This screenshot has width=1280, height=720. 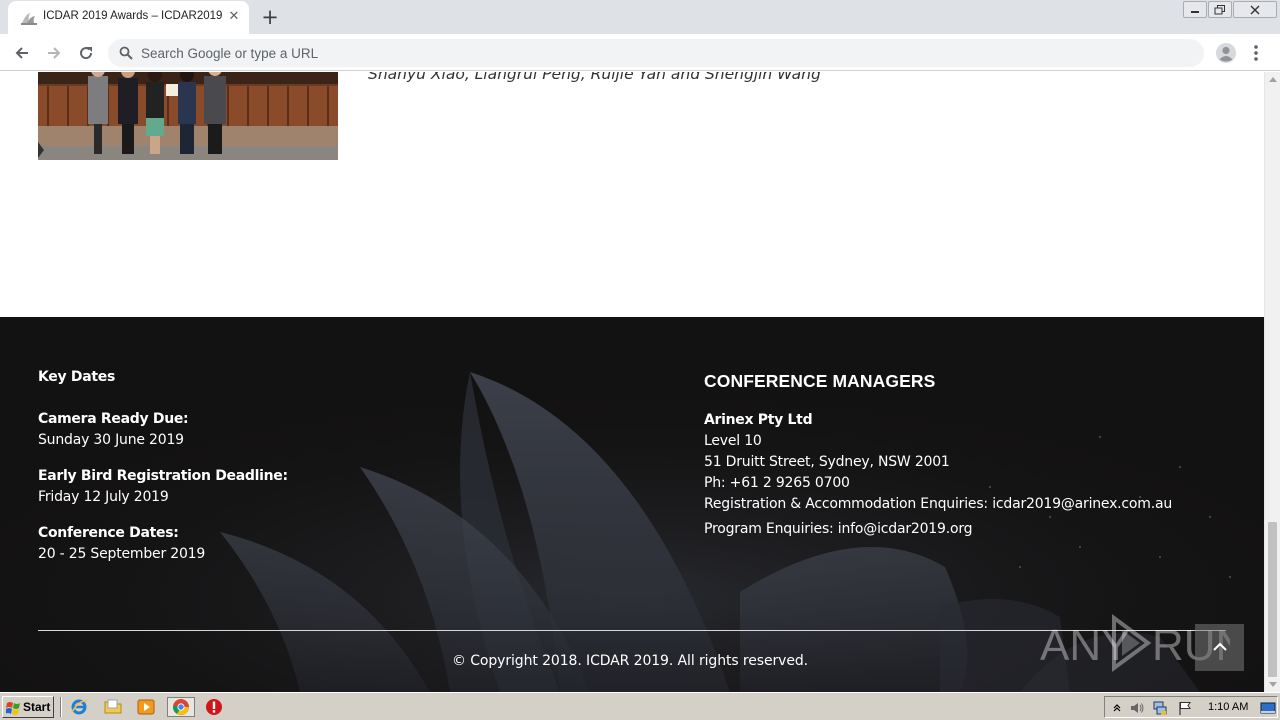 What do you see at coordinates (61, 707) in the screenshot?
I see `taskbar-separator` at bounding box center [61, 707].